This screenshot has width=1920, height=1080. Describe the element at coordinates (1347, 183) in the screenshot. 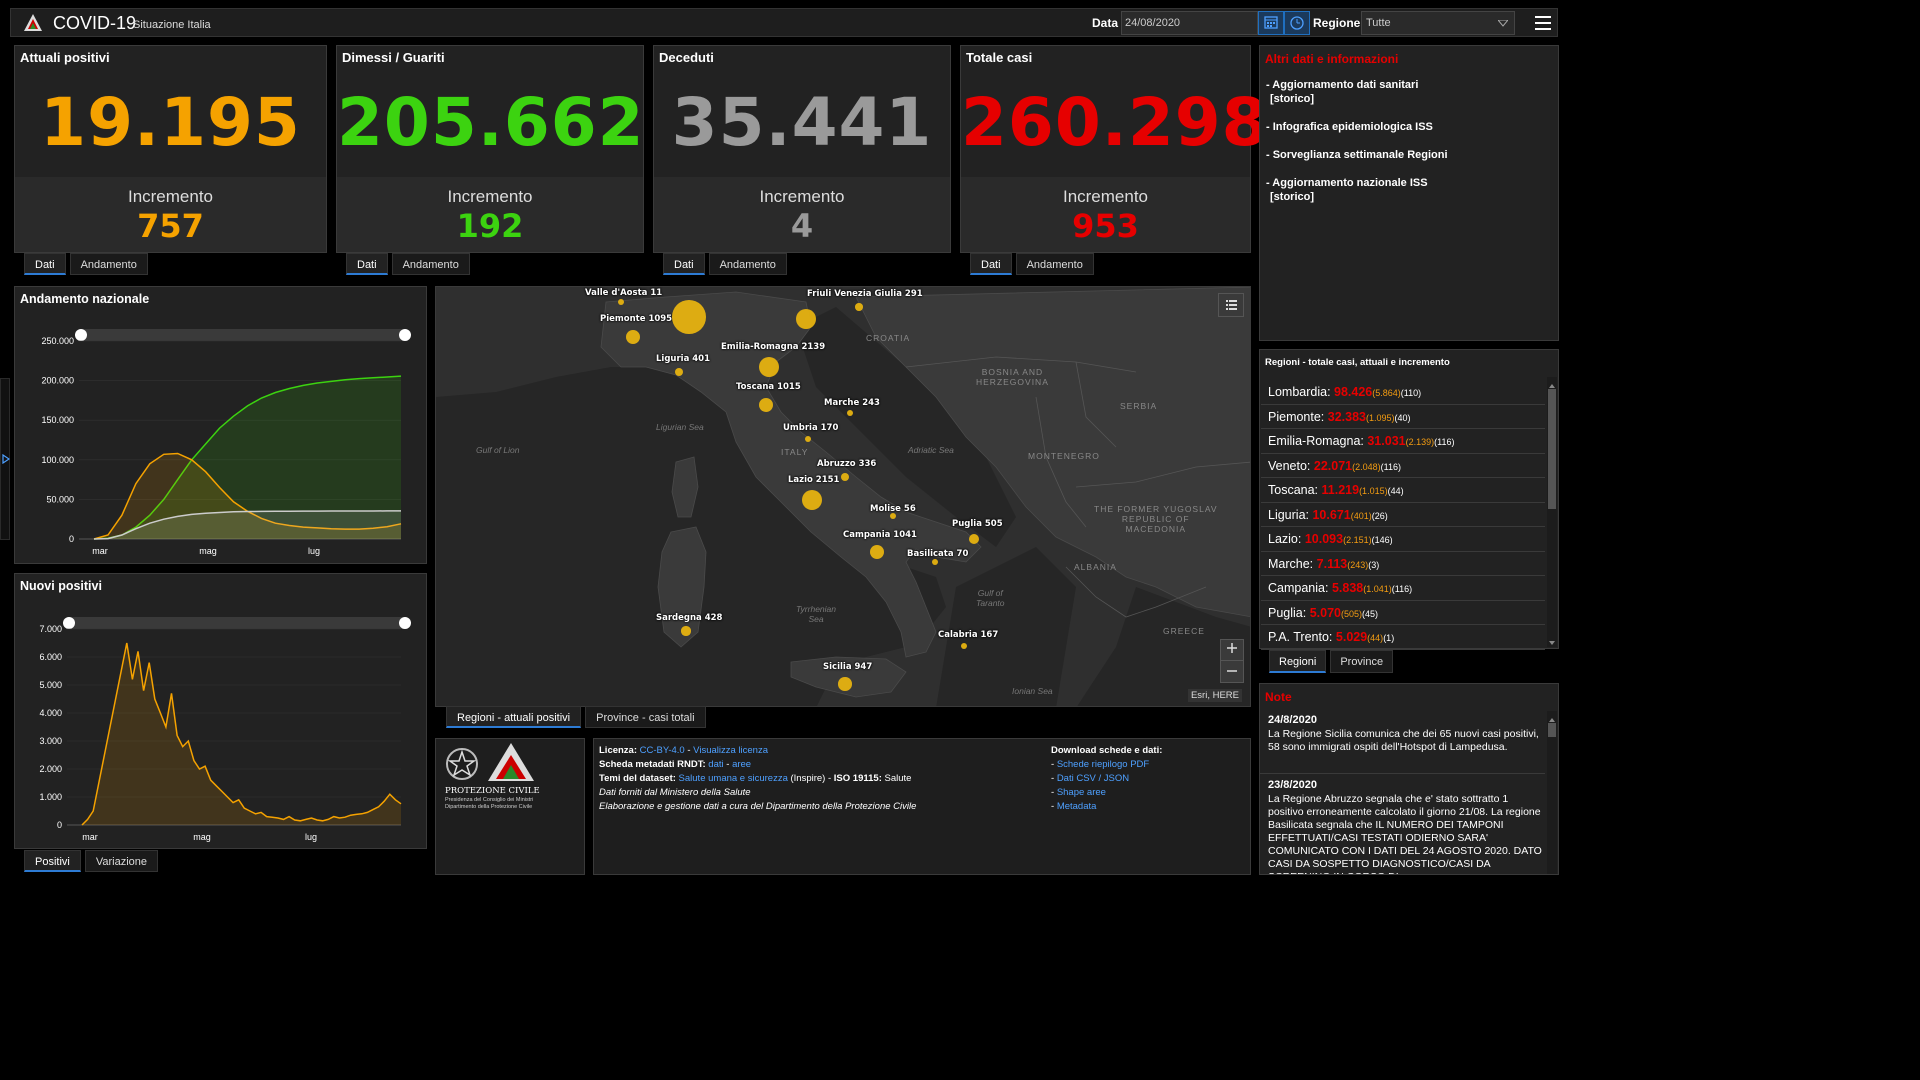

I see `info-link-text: - Aggiornamento nazionale ISS` at that location.